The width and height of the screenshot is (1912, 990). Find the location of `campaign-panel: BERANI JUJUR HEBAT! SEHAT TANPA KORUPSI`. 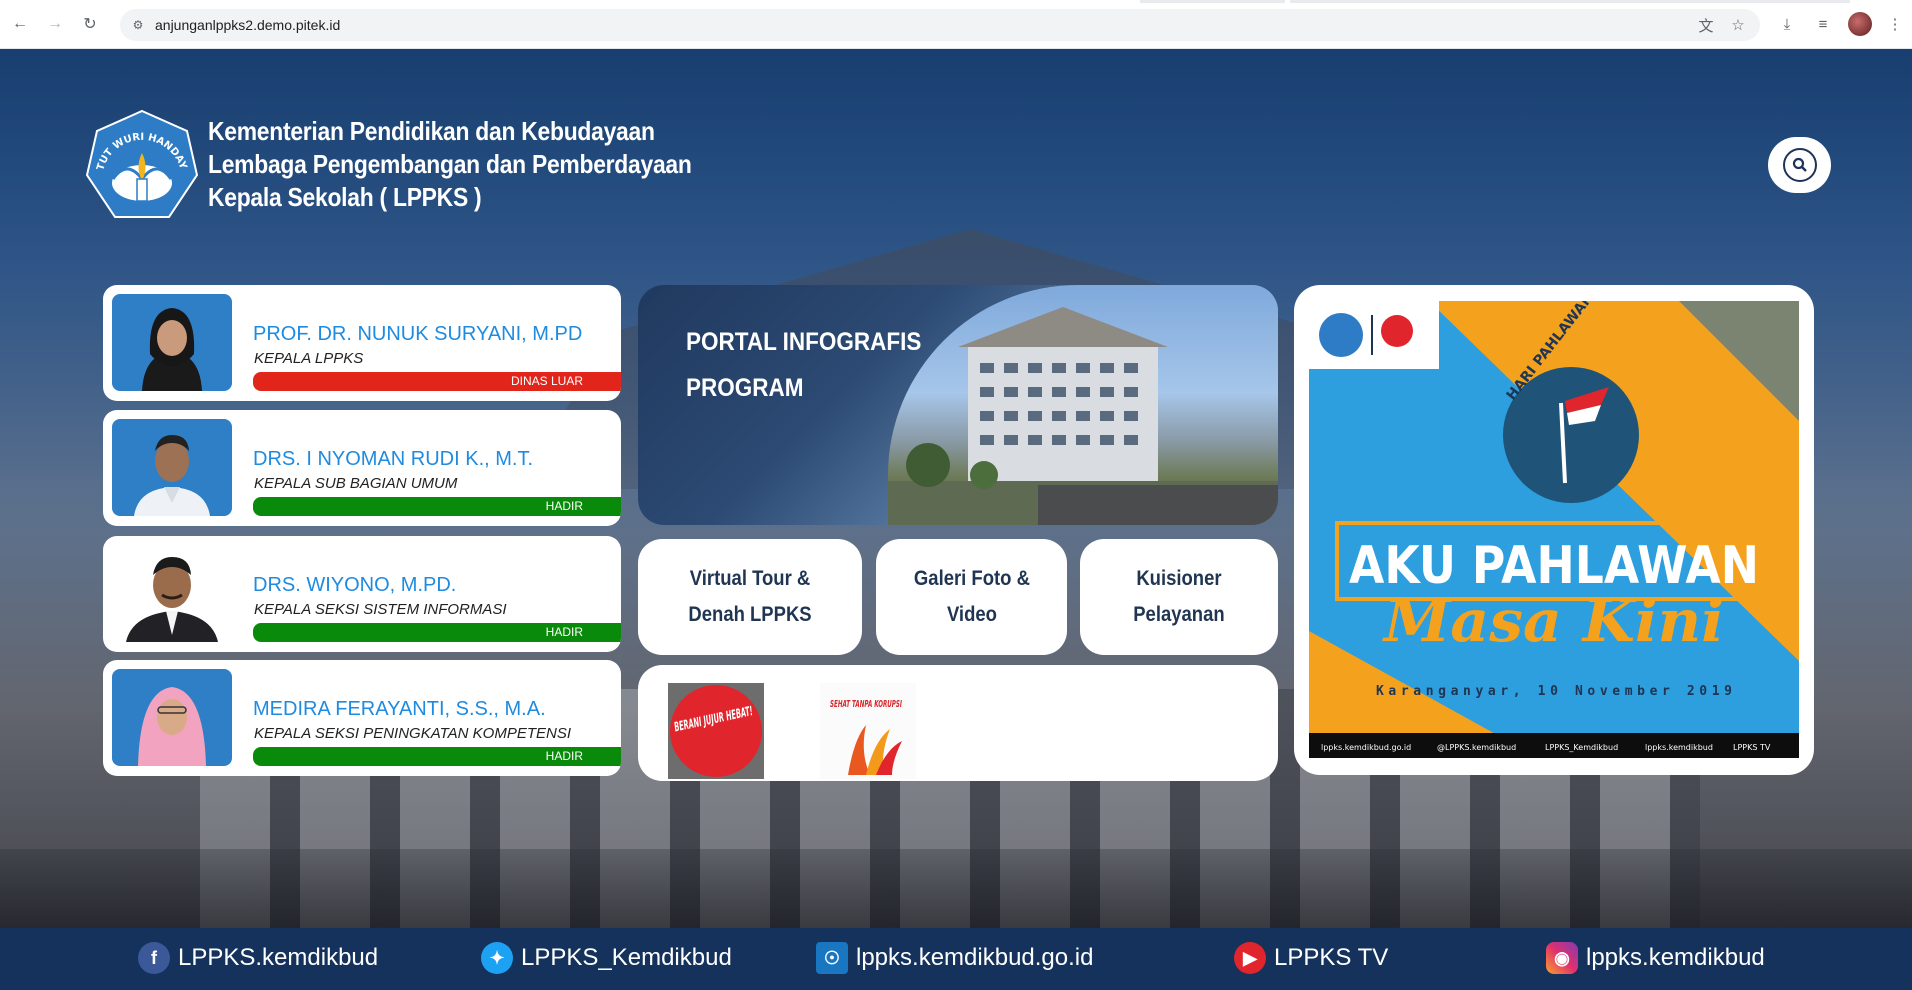

campaign-panel: BERANI JUJUR HEBAT! SEHAT TANPA KORUPSI is located at coordinates (958, 723).